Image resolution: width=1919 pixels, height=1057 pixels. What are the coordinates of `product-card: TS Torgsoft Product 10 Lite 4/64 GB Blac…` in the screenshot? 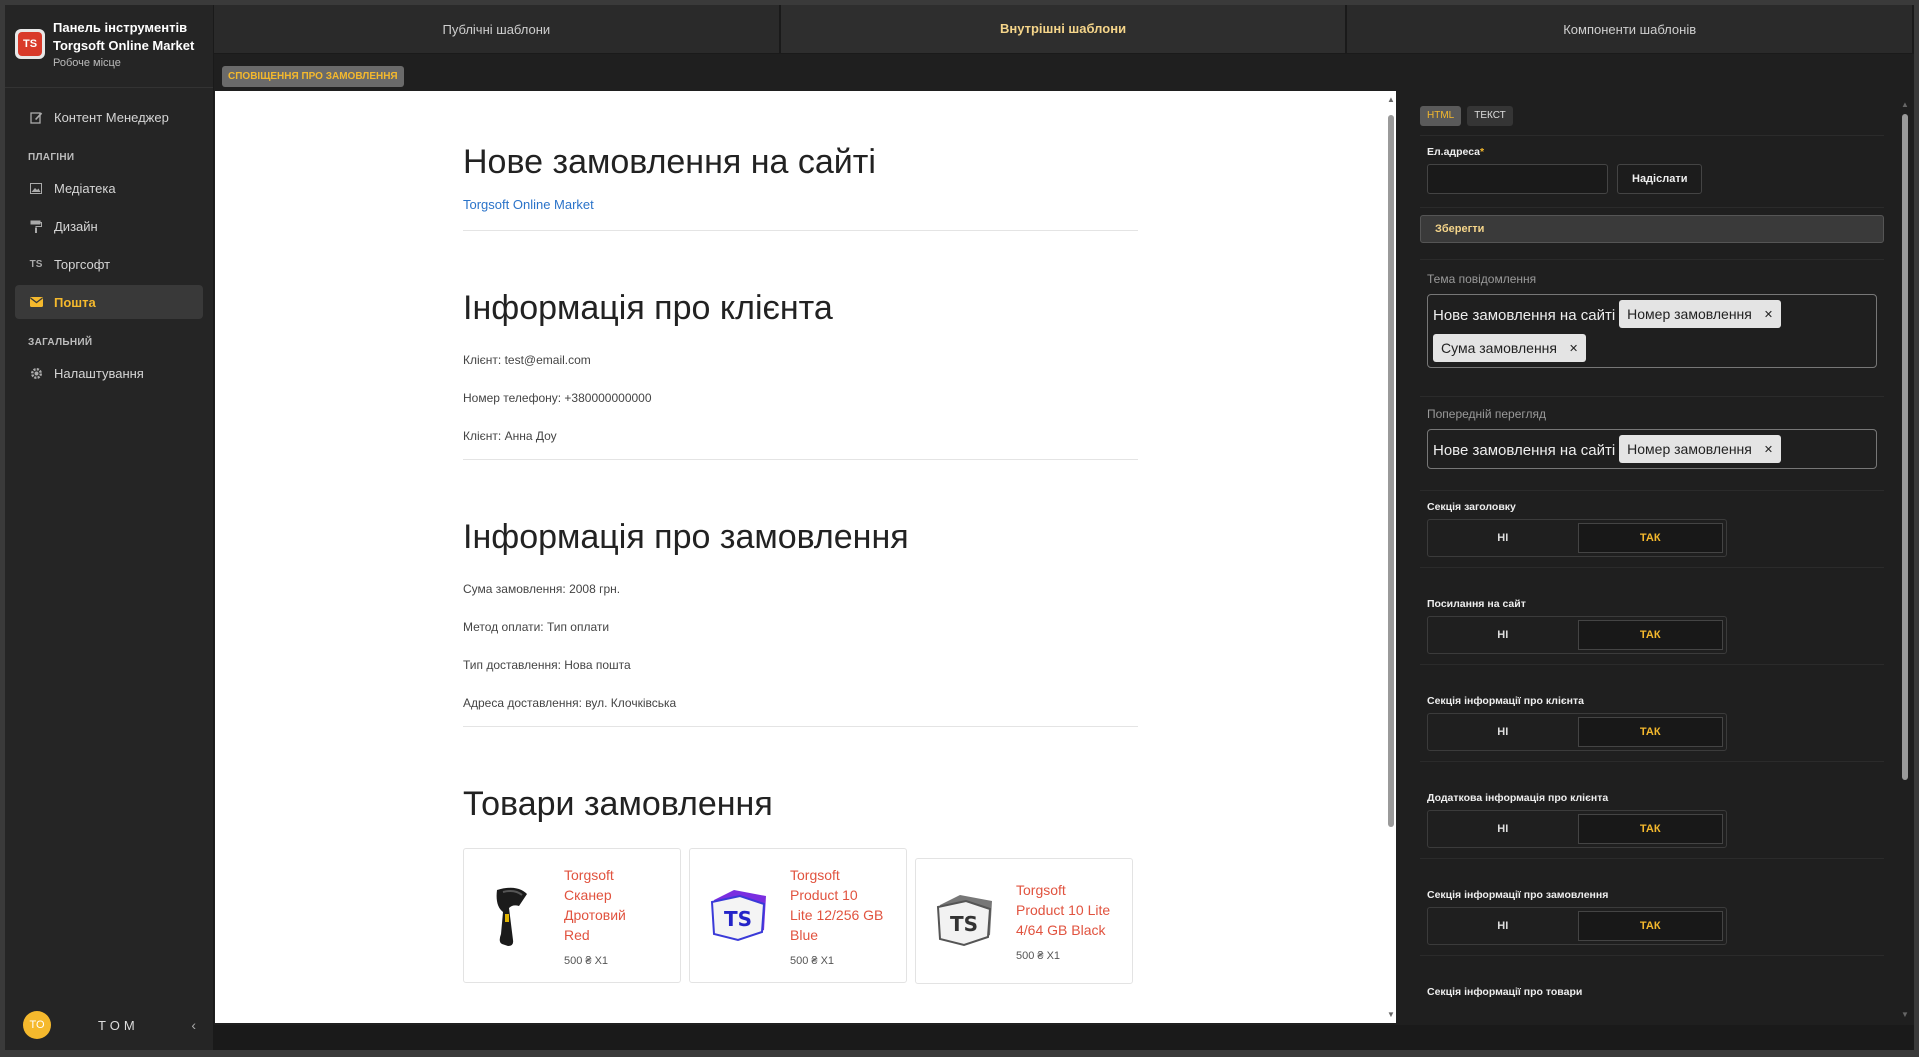 It's located at (1024, 921).